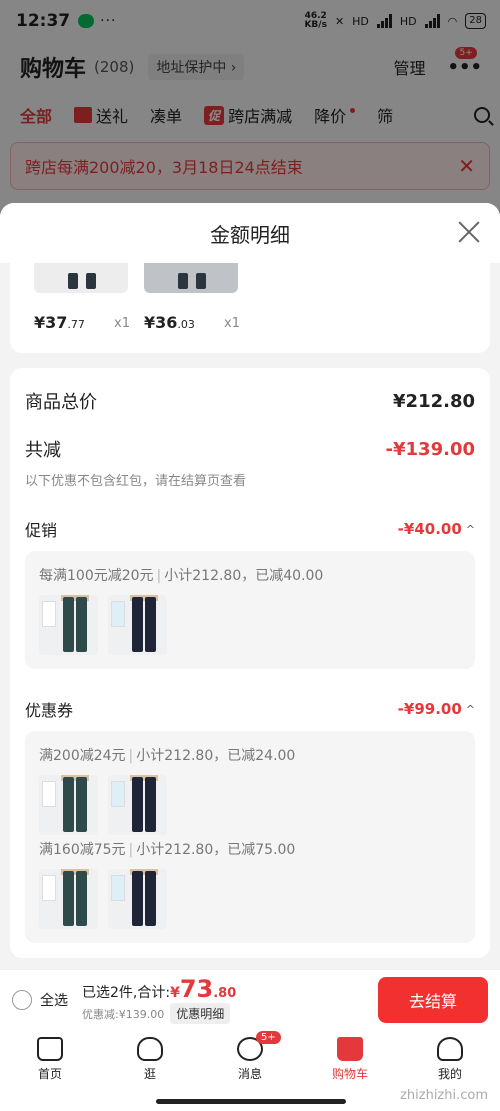  What do you see at coordinates (350, 1048) in the screenshot?
I see `cart-icon` at bounding box center [350, 1048].